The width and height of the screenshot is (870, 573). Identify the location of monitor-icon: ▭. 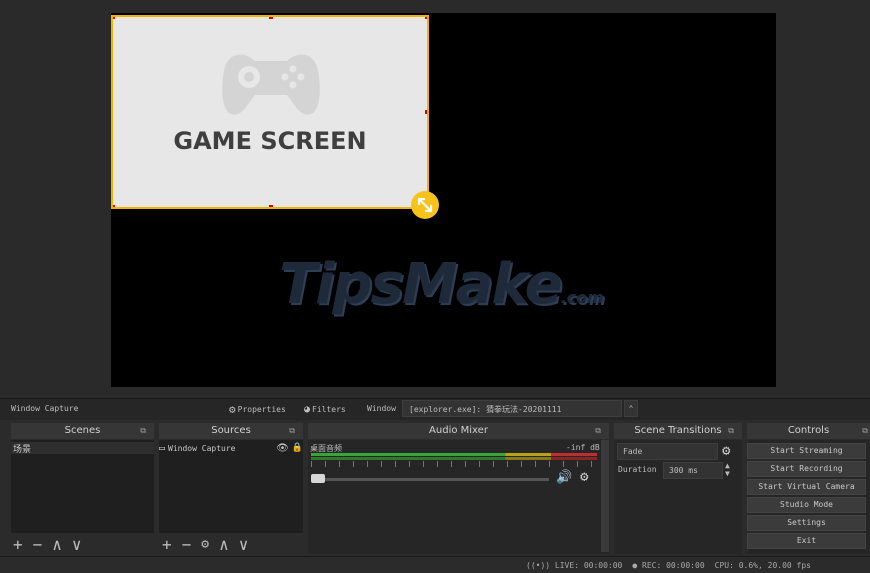
(162, 448).